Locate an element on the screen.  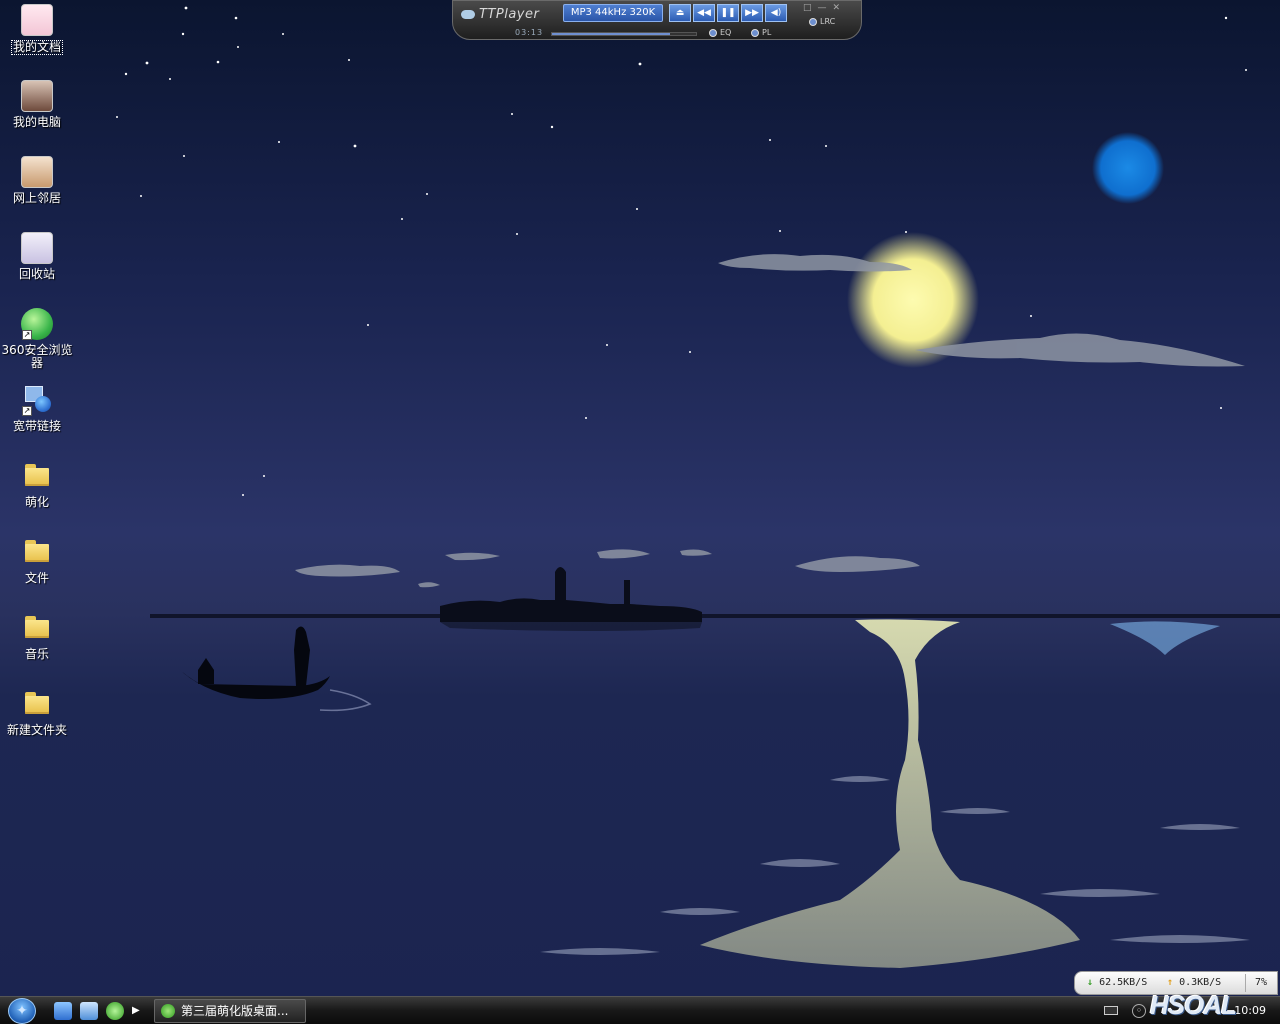
desktop-icon-360-browser: ↗ 360安全浏览器 is located at coordinates (37, 339).